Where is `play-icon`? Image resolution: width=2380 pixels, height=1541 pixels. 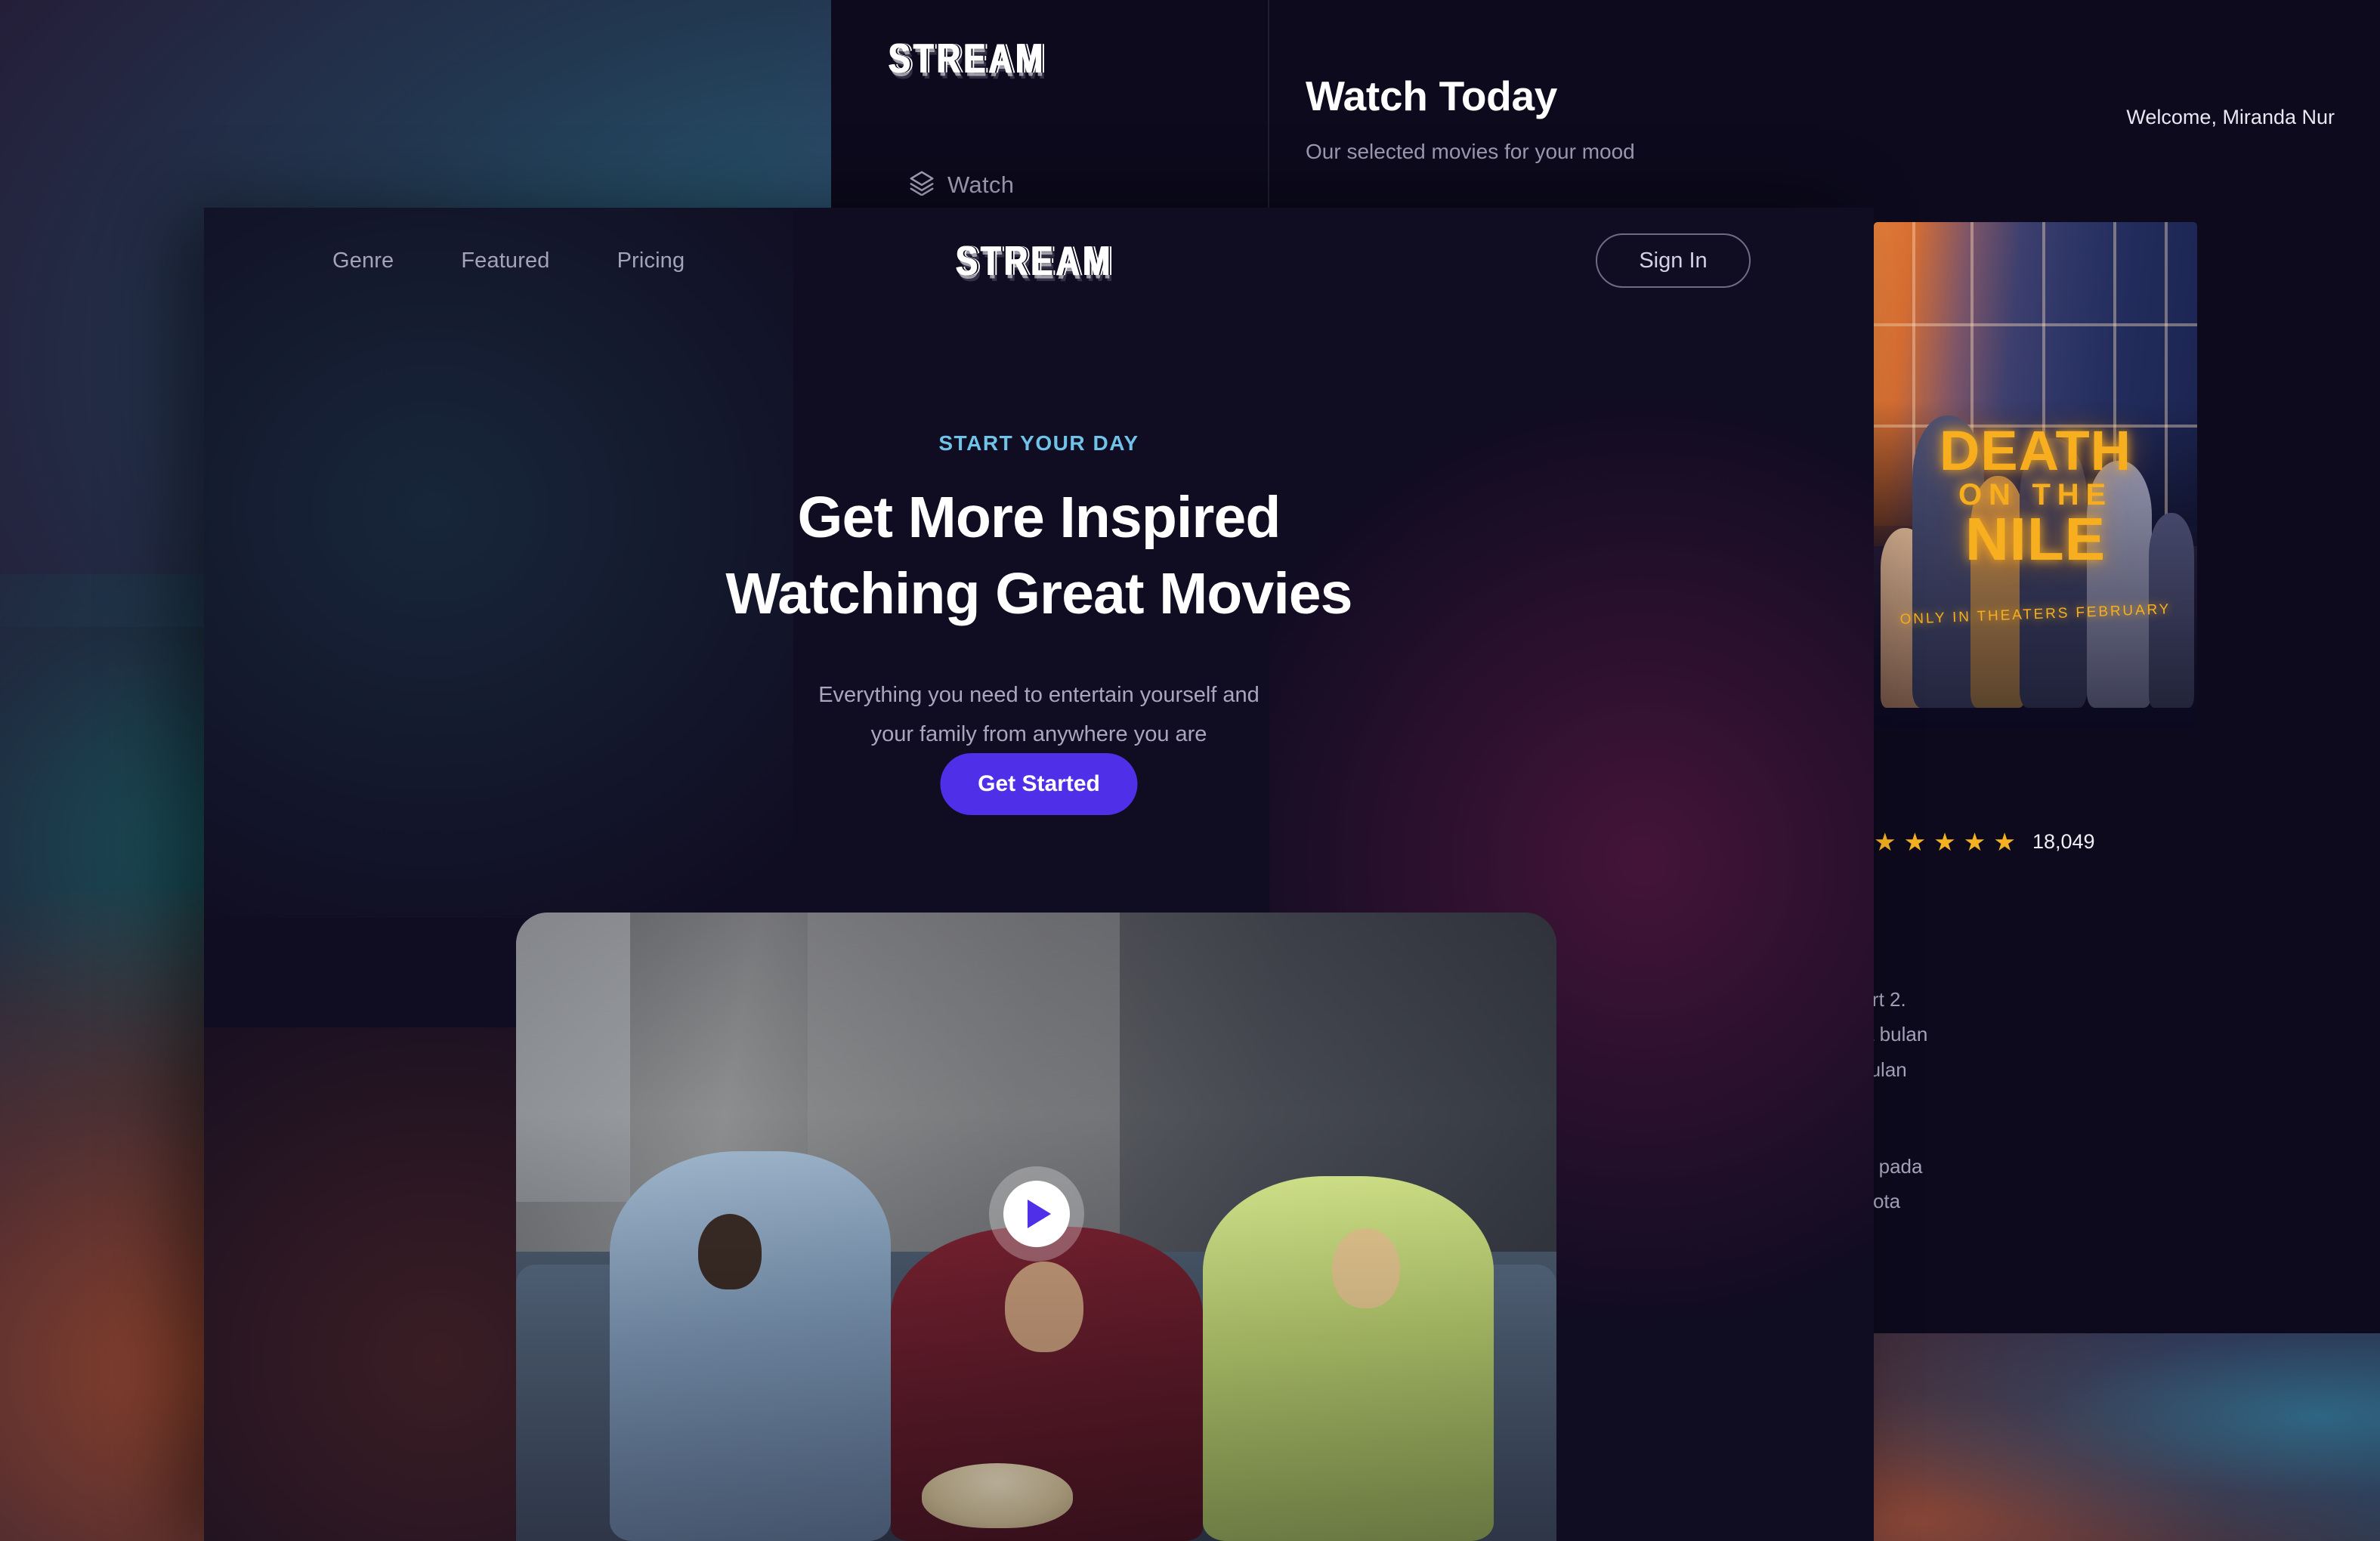 play-icon is located at coordinates (1039, 1214).